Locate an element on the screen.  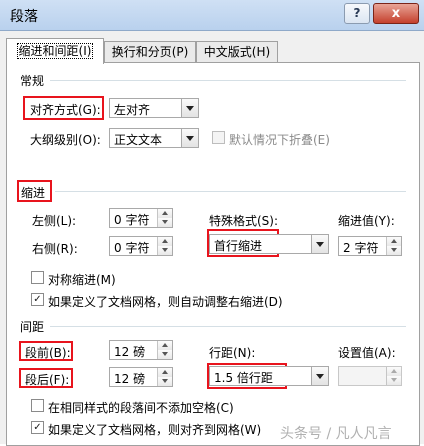
line-spacing-value: 1.5 倍行距 is located at coordinates (243, 378).